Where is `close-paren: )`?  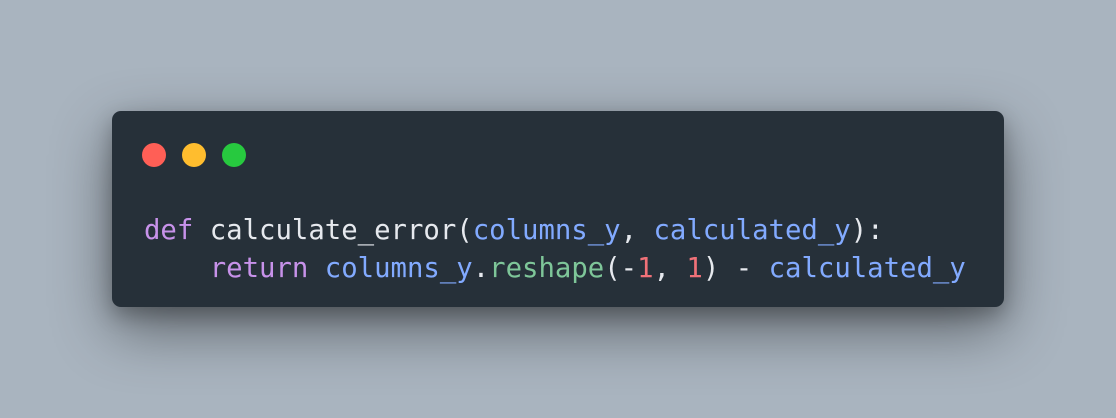
close-paren: ) is located at coordinates (711, 268).